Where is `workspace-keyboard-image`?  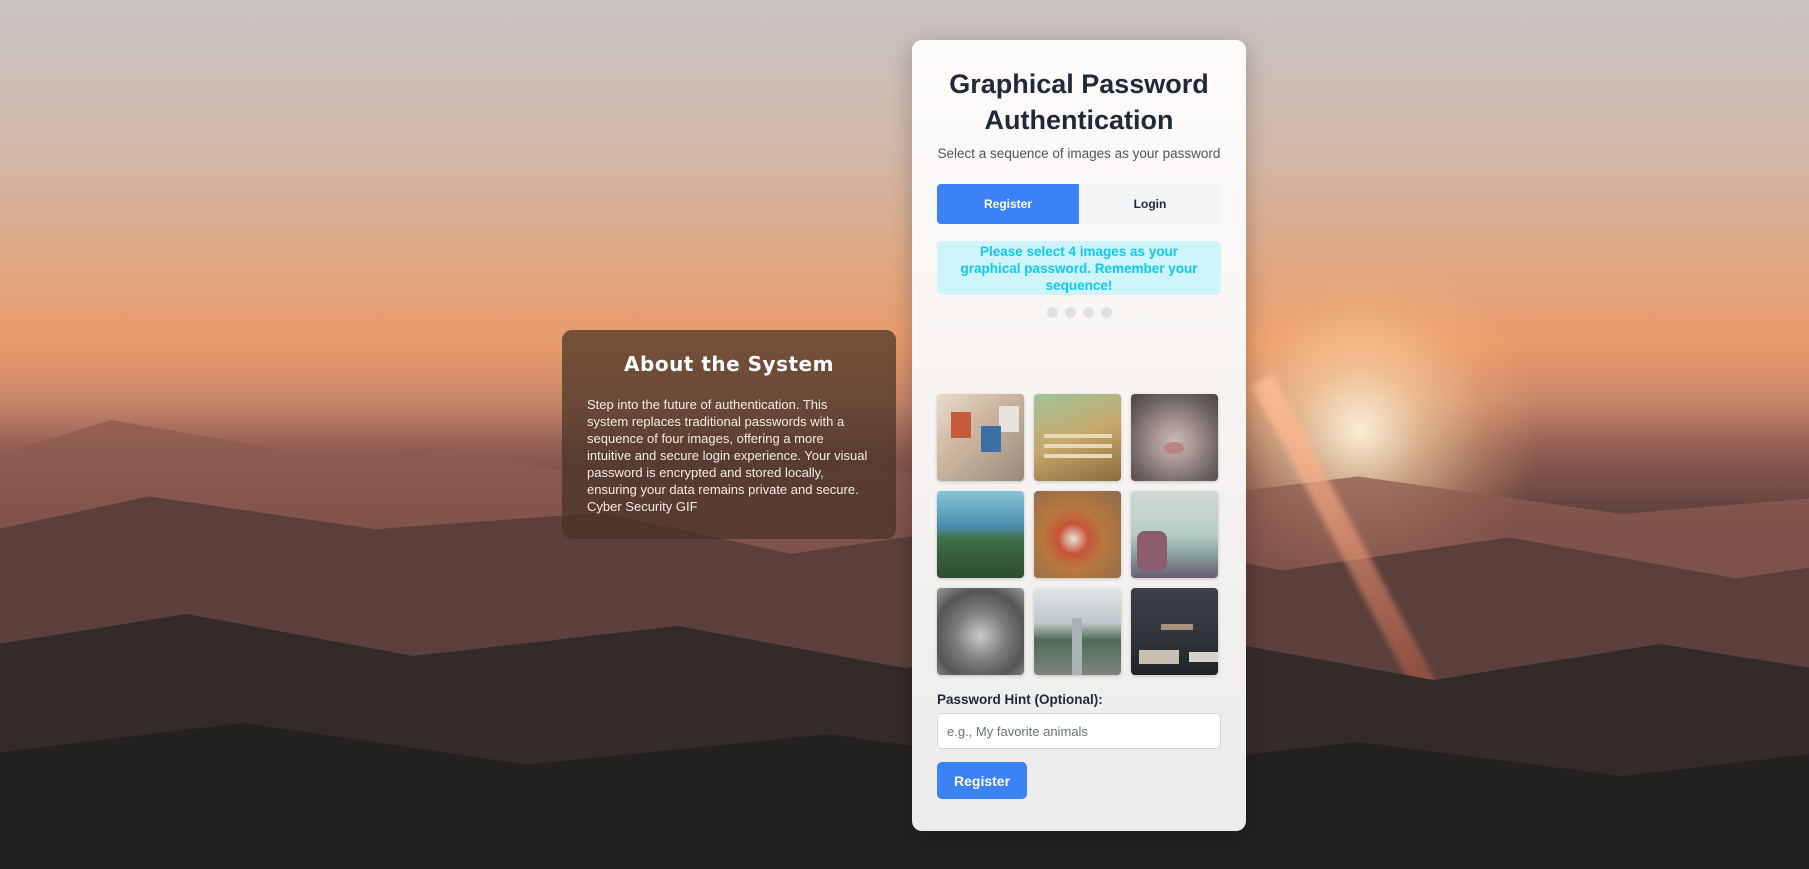 workspace-keyboard-image is located at coordinates (1174, 631).